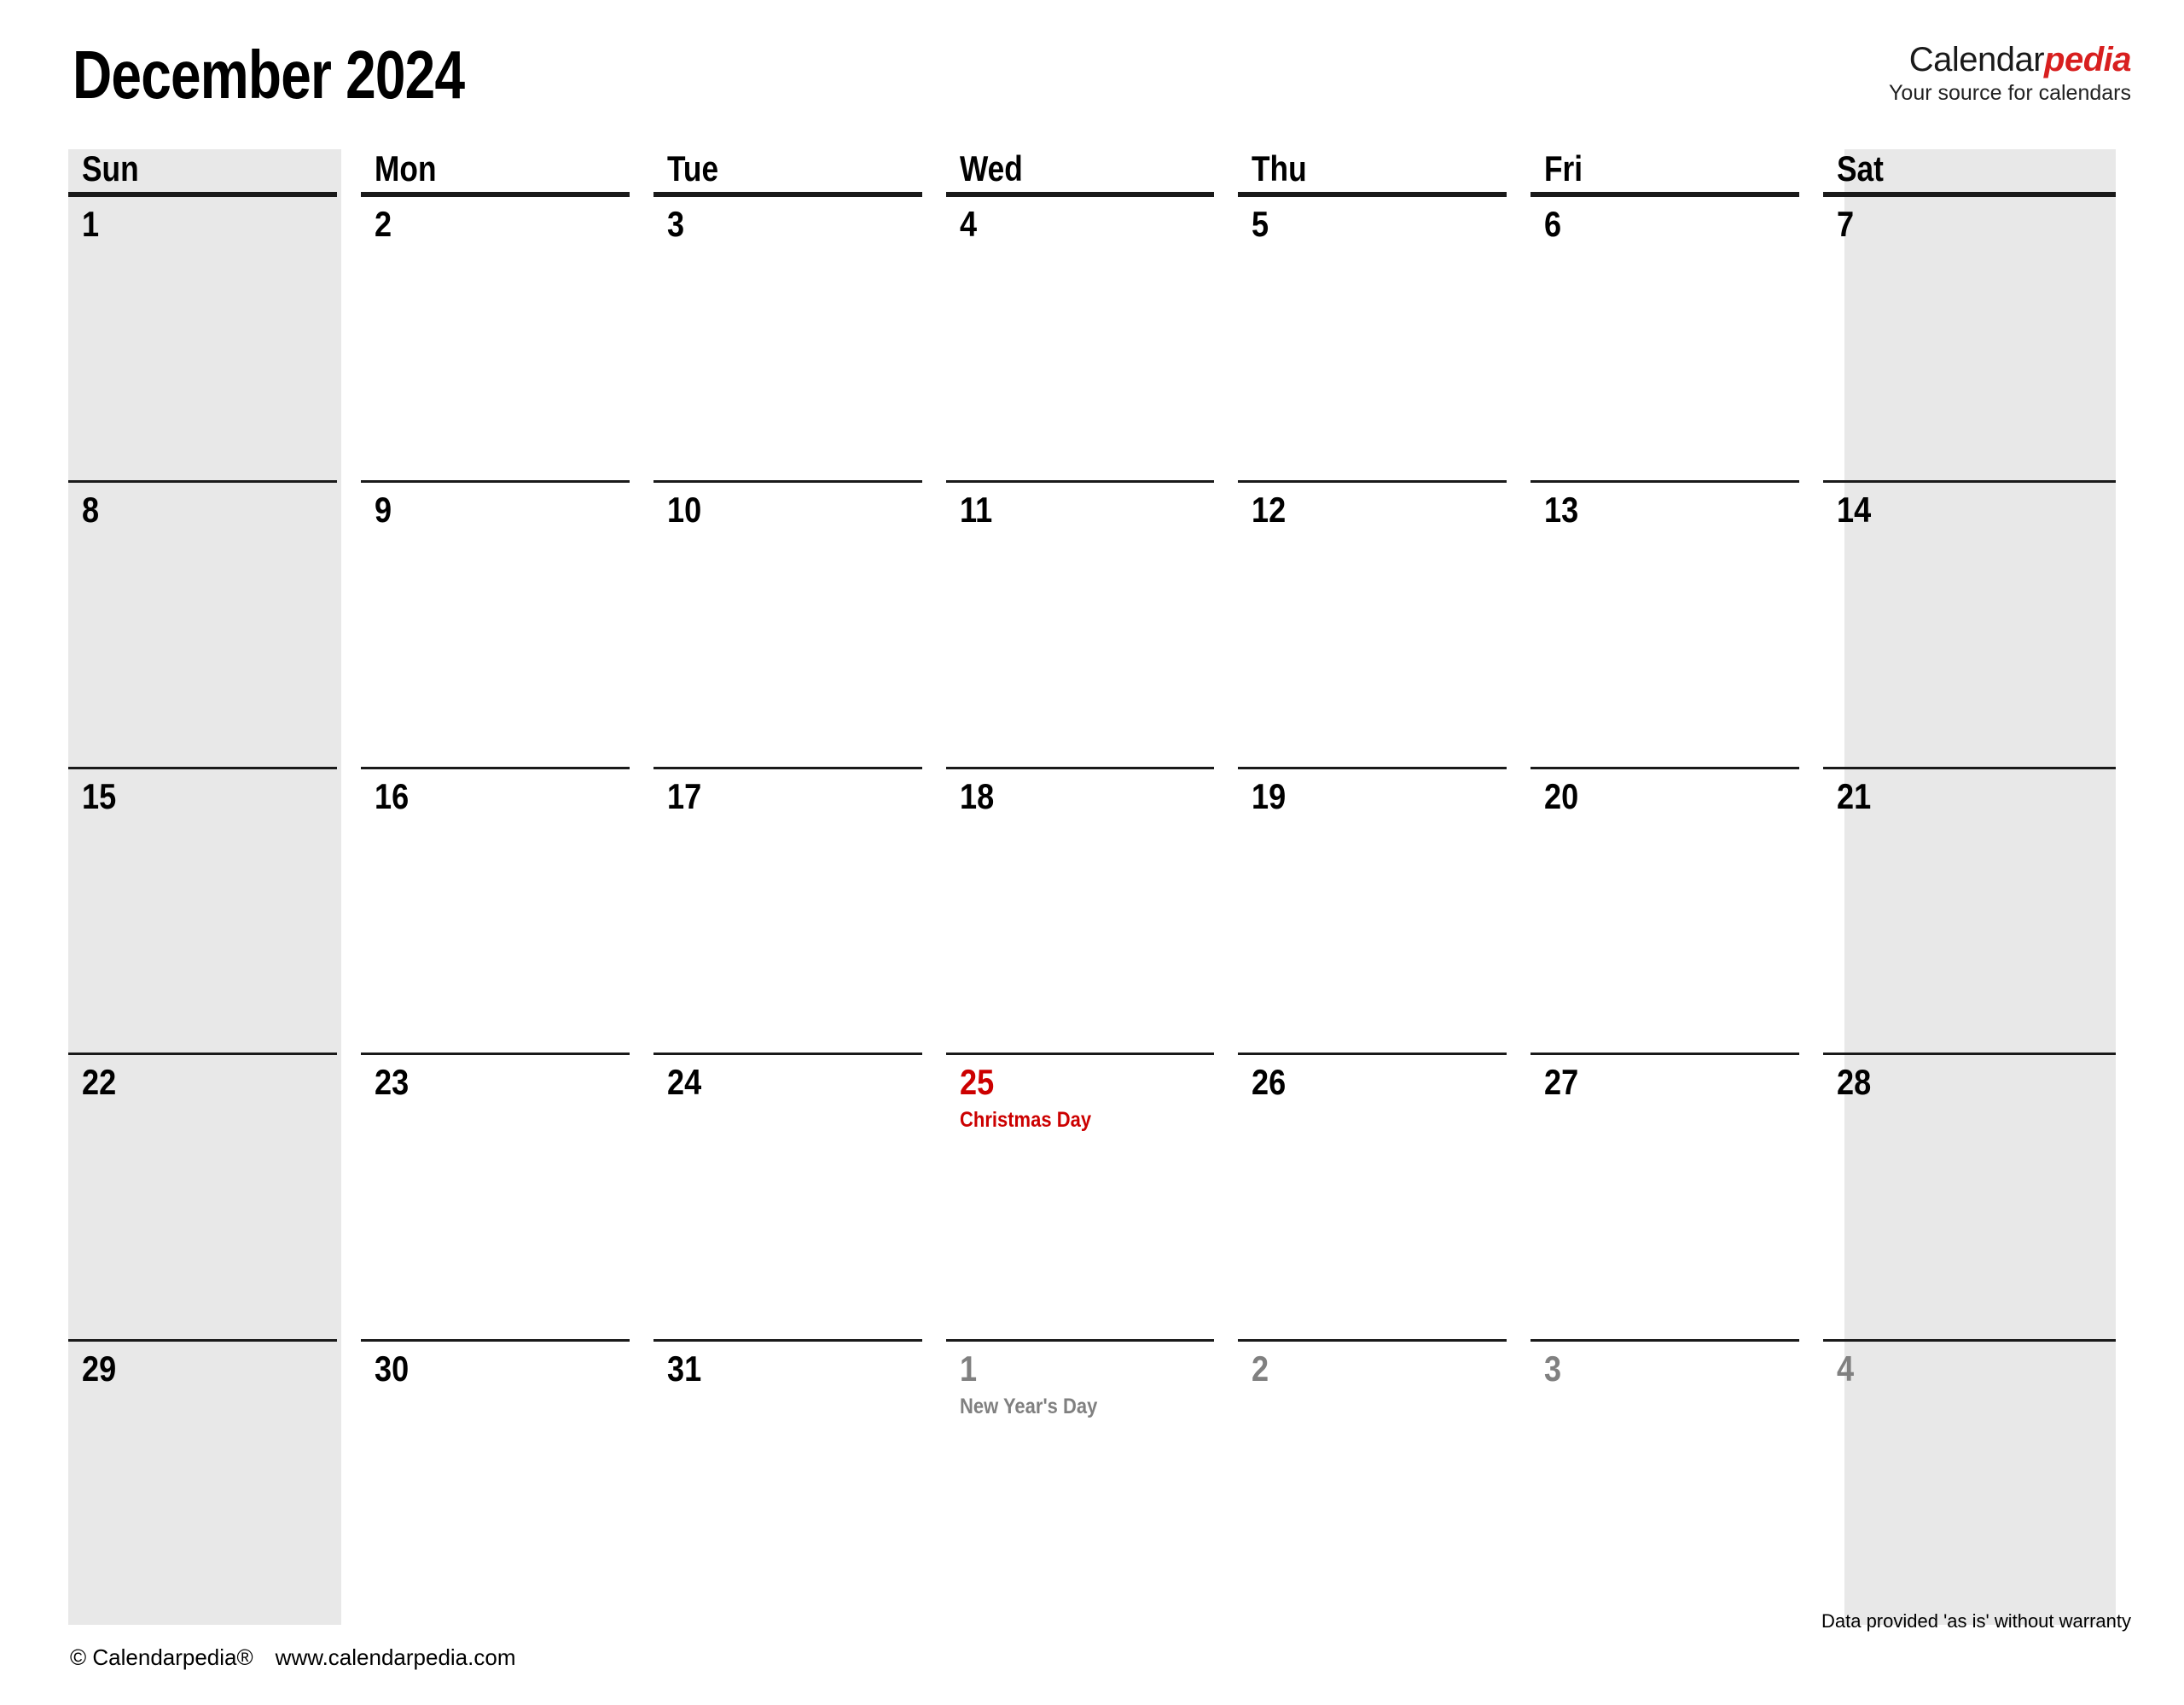 This screenshot has width=2184, height=1705. I want to click on day-cell: 10, so click(800, 623).